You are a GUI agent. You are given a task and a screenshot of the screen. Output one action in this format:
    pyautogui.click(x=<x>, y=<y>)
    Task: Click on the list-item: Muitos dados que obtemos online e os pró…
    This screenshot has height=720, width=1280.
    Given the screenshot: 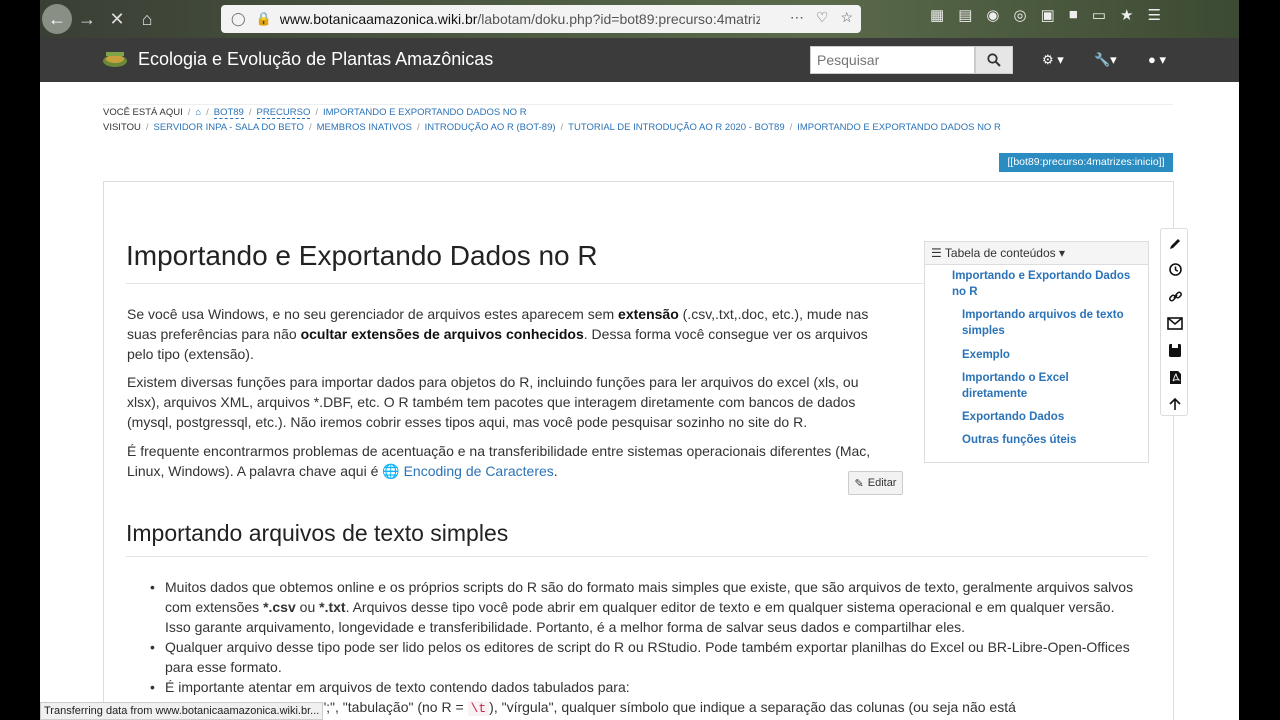 What is the action you would take?
    pyautogui.click(x=645, y=607)
    